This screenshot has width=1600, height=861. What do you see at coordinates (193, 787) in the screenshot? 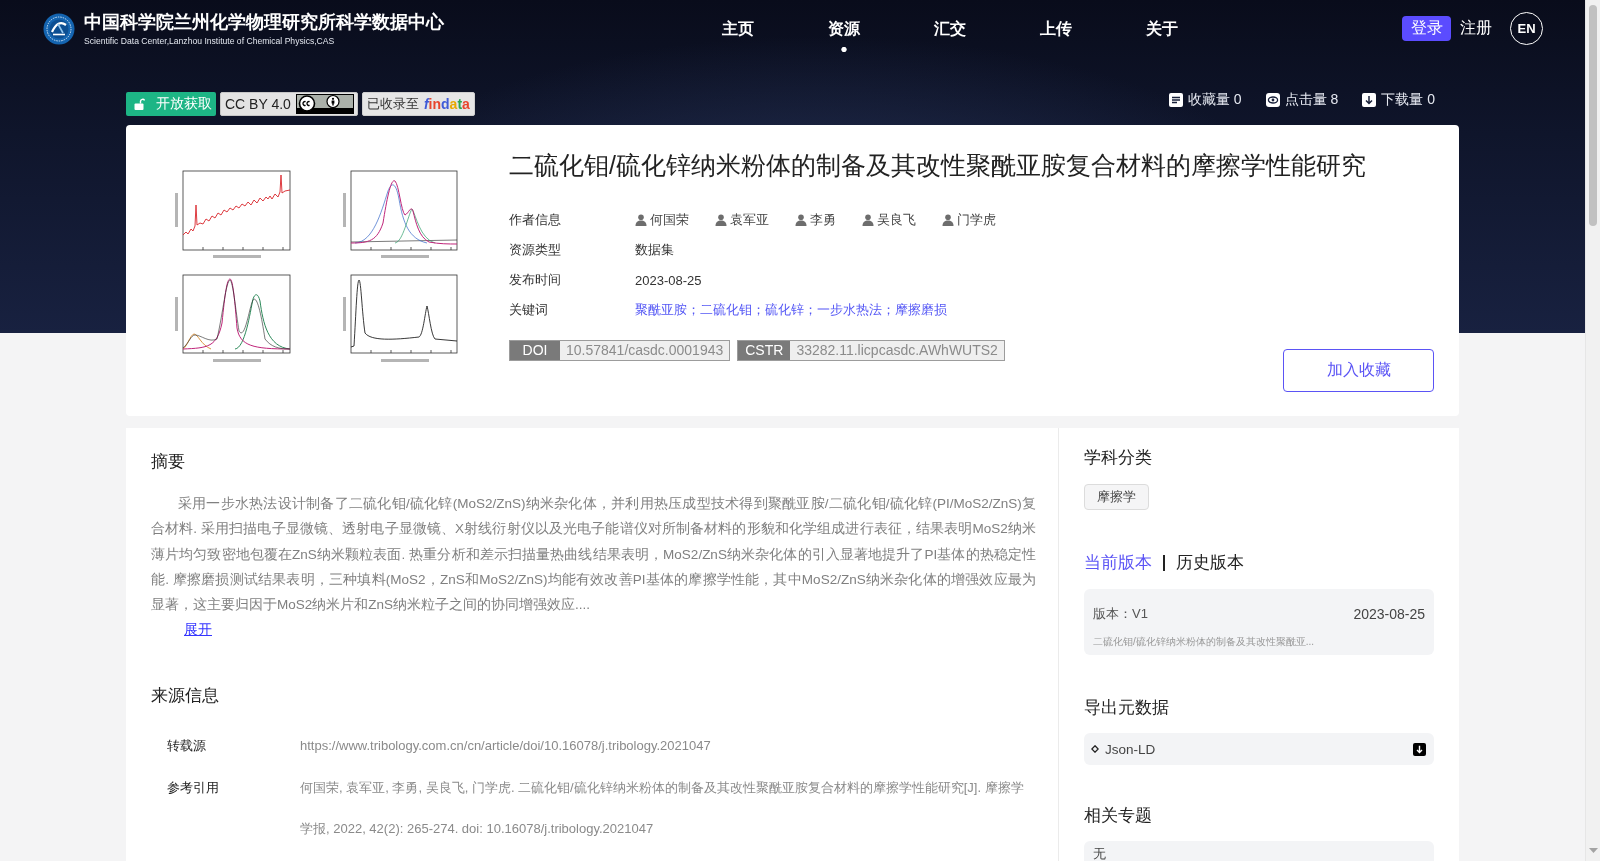
I see `source-label: 参考引用` at bounding box center [193, 787].